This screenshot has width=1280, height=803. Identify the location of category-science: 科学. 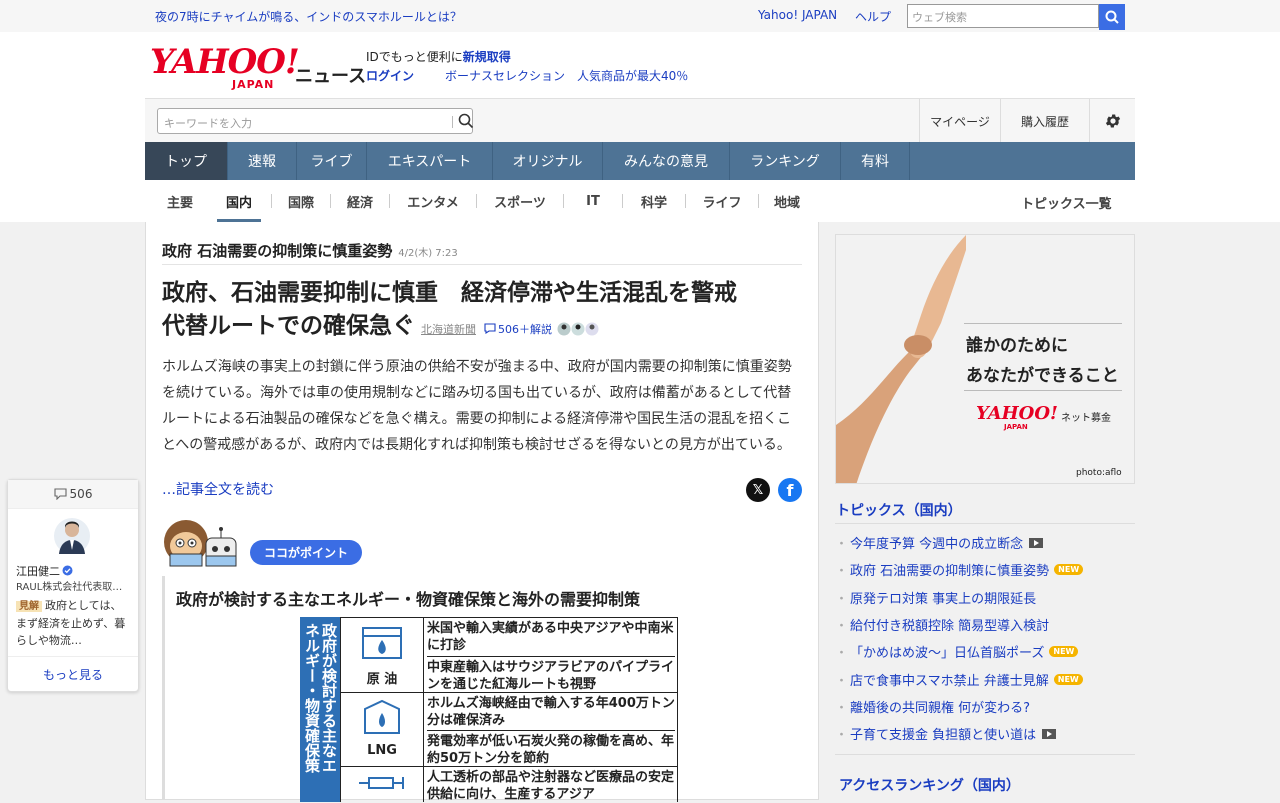
(654, 201).